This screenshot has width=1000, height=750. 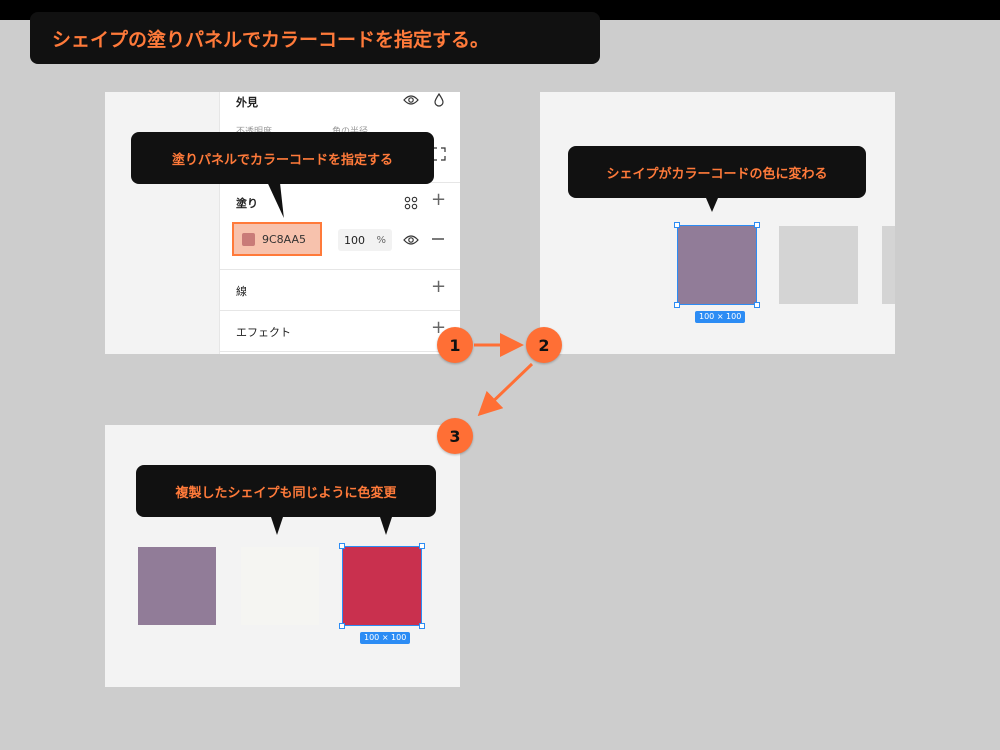 What do you see at coordinates (247, 102) in the screenshot?
I see `appearance-label: 外見` at bounding box center [247, 102].